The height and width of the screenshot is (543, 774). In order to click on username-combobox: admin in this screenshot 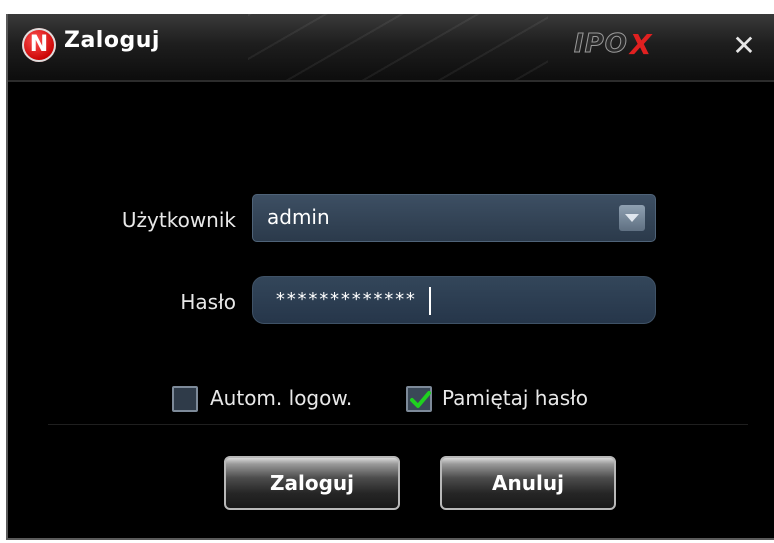, I will do `click(454, 218)`.